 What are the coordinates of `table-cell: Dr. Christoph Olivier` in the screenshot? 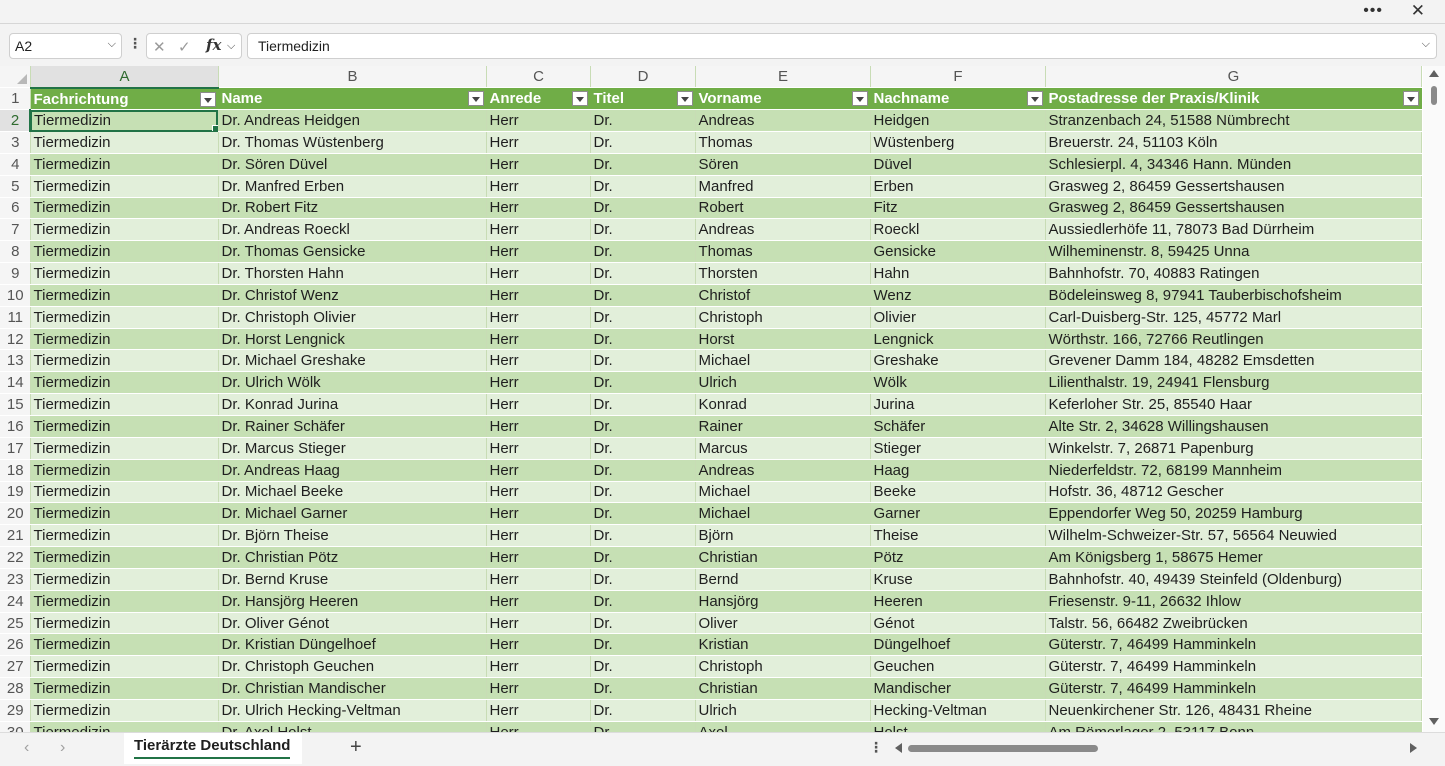 It's located at (352, 317).